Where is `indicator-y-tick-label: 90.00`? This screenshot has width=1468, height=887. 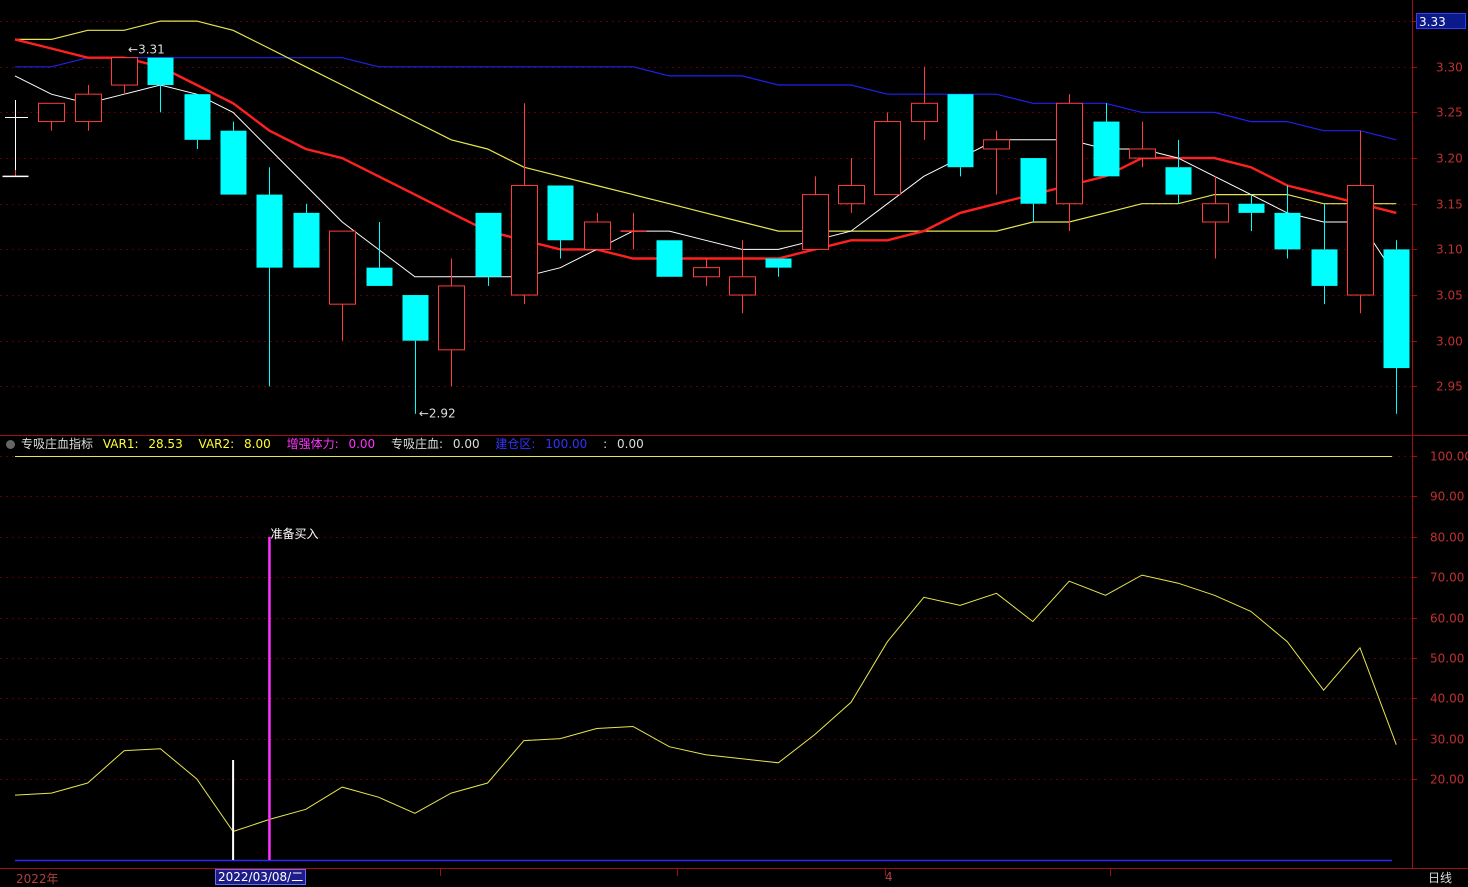 indicator-y-tick-label: 90.00 is located at coordinates (1447, 497).